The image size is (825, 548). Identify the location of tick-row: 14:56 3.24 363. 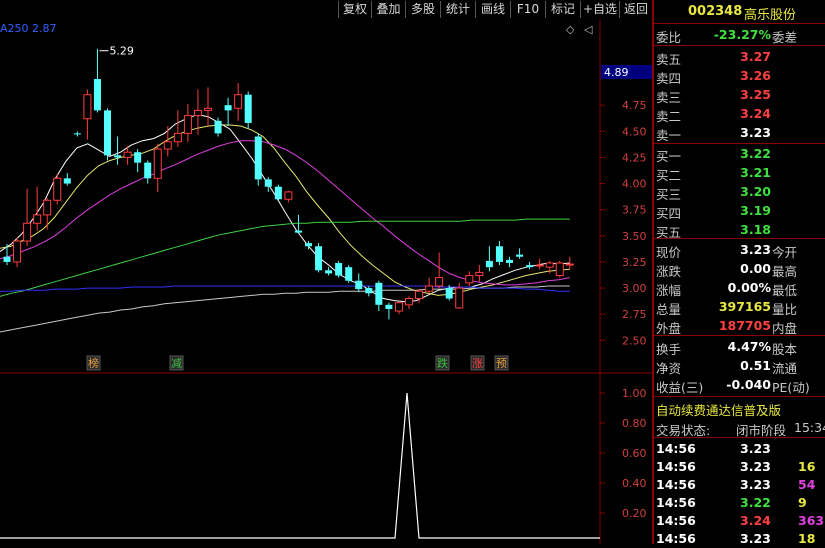
(739, 521).